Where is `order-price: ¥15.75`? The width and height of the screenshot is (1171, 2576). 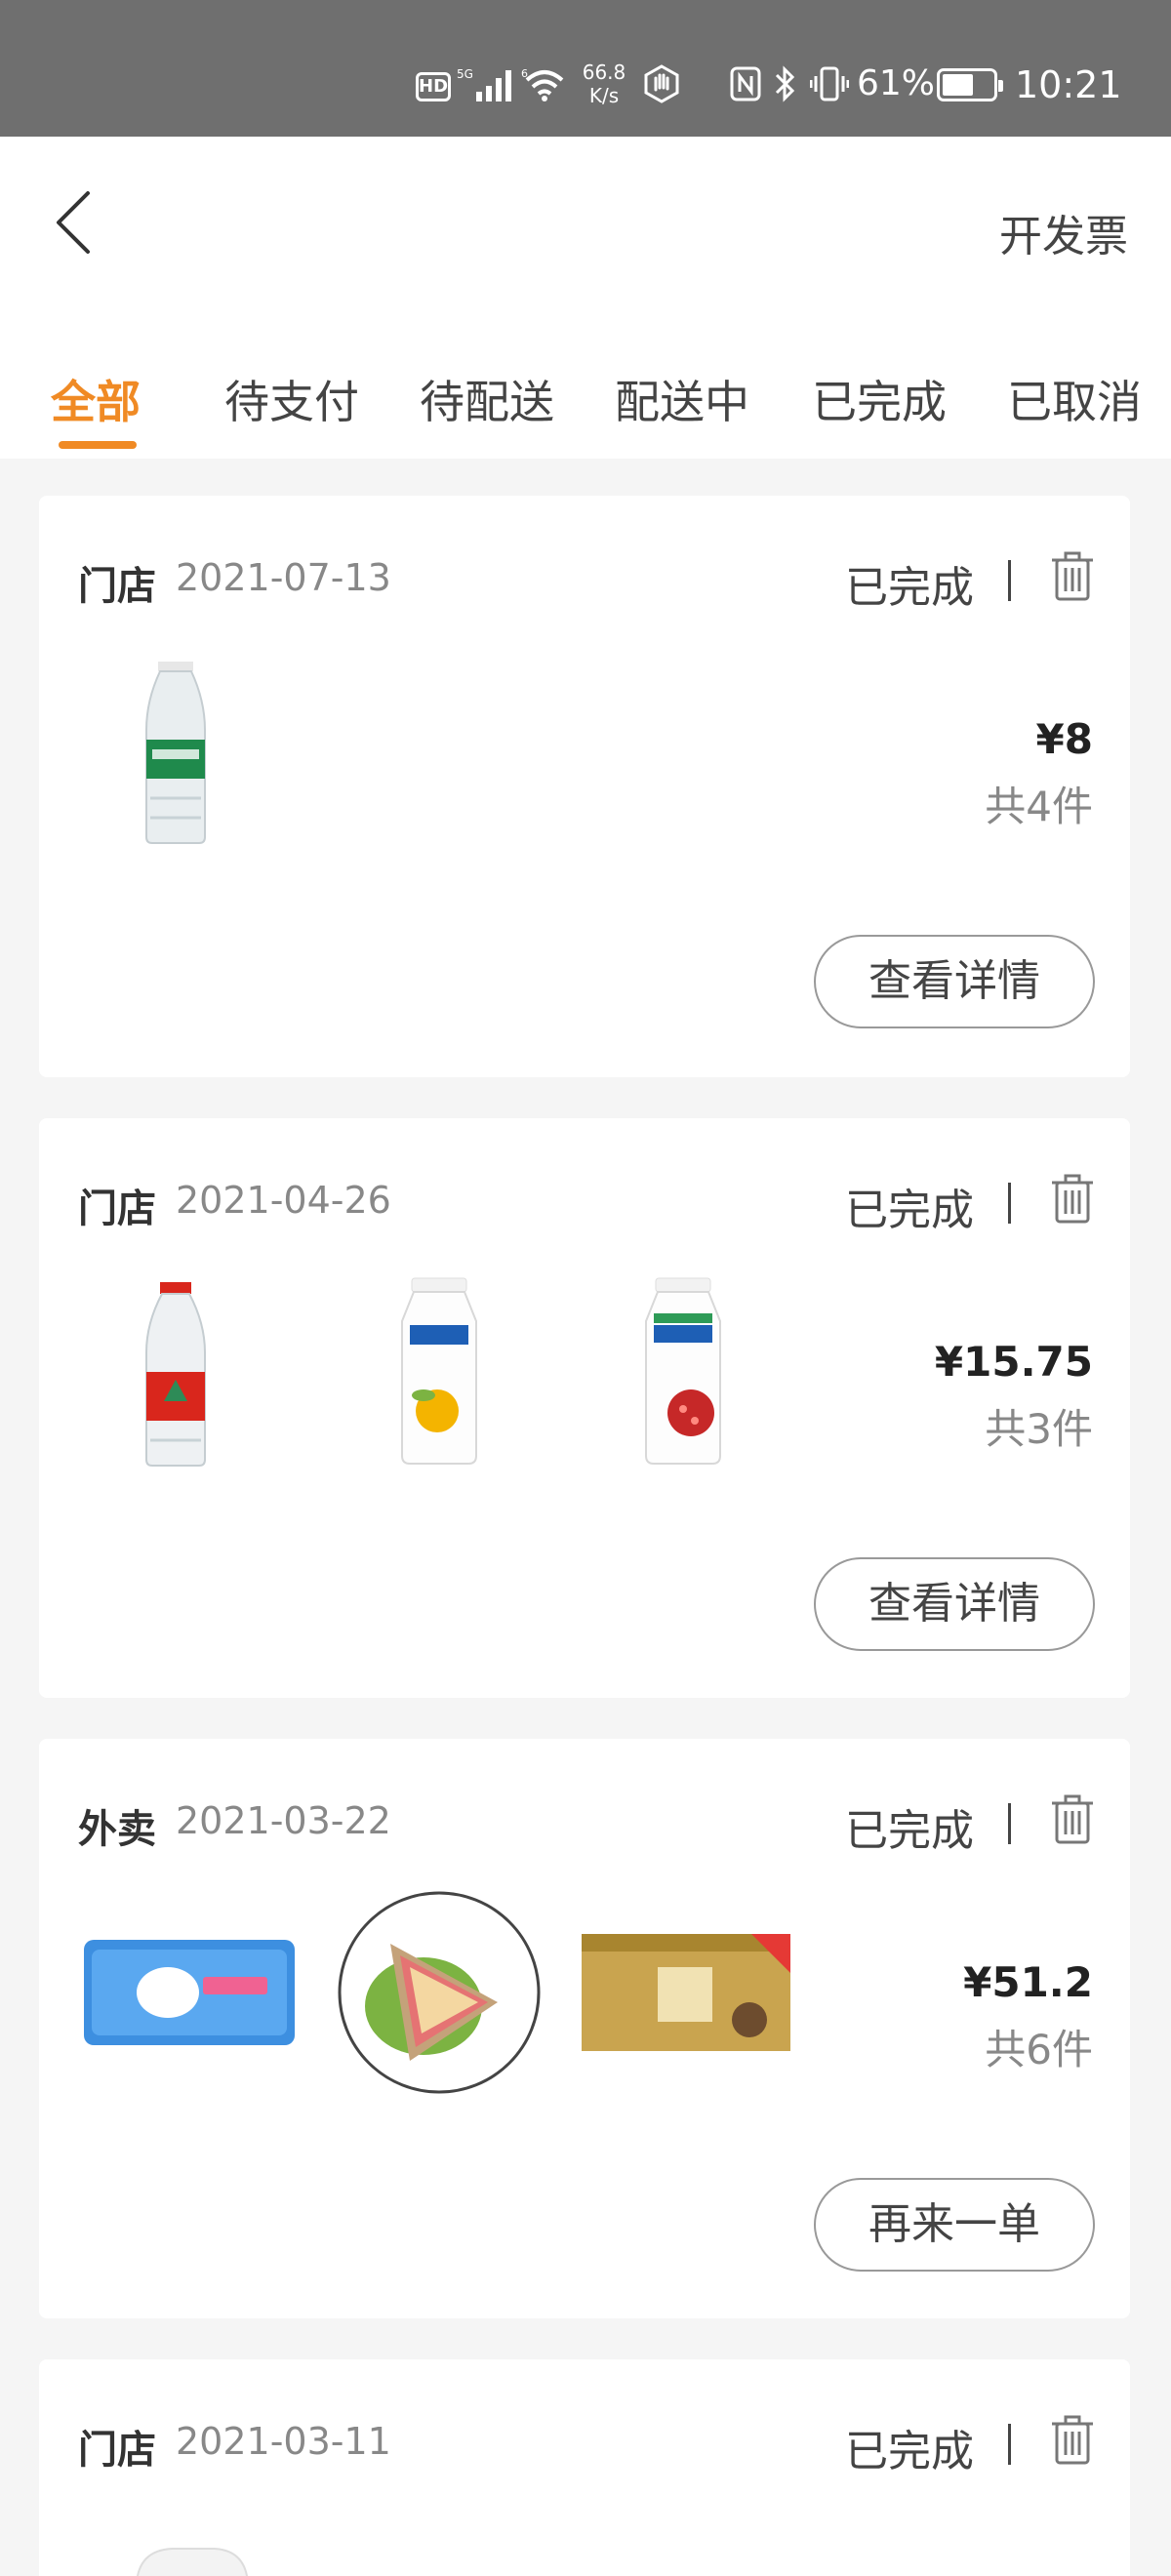
order-price: ¥15.75 is located at coordinates (1013, 1362).